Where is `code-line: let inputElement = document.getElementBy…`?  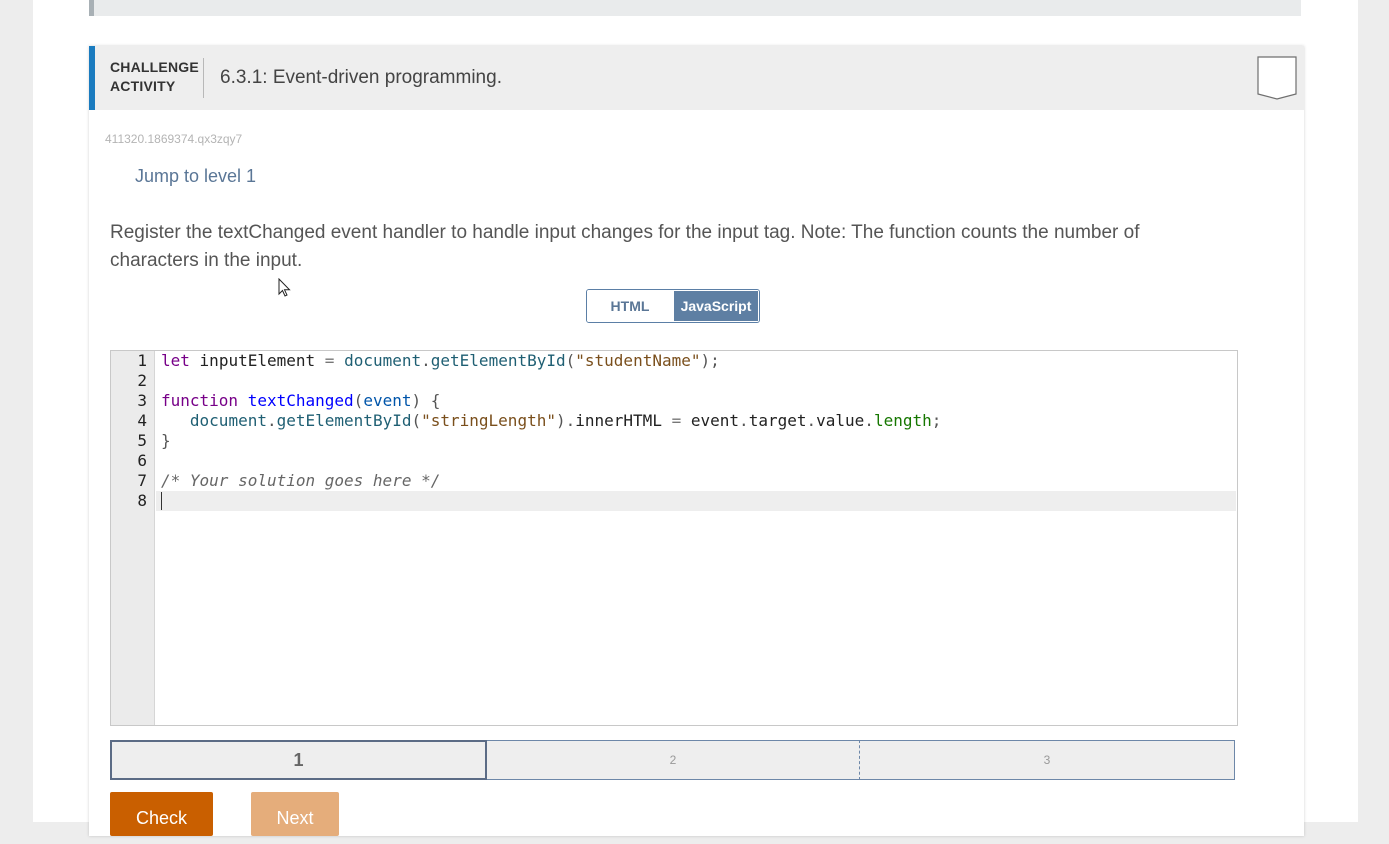 code-line: let inputElement = document.getElementBy… is located at coordinates (440, 361).